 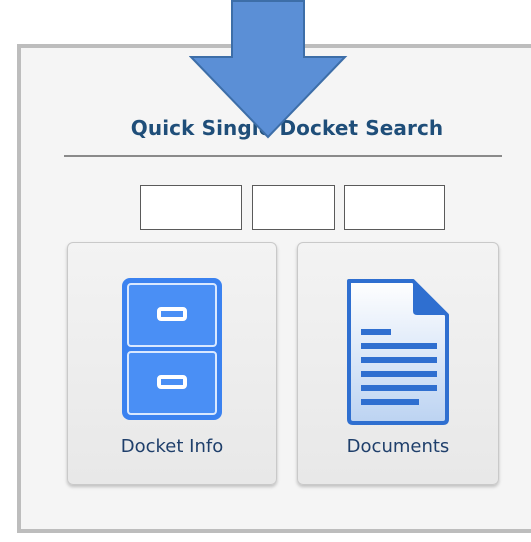 I want to click on title-divider, so click(x=283, y=156).